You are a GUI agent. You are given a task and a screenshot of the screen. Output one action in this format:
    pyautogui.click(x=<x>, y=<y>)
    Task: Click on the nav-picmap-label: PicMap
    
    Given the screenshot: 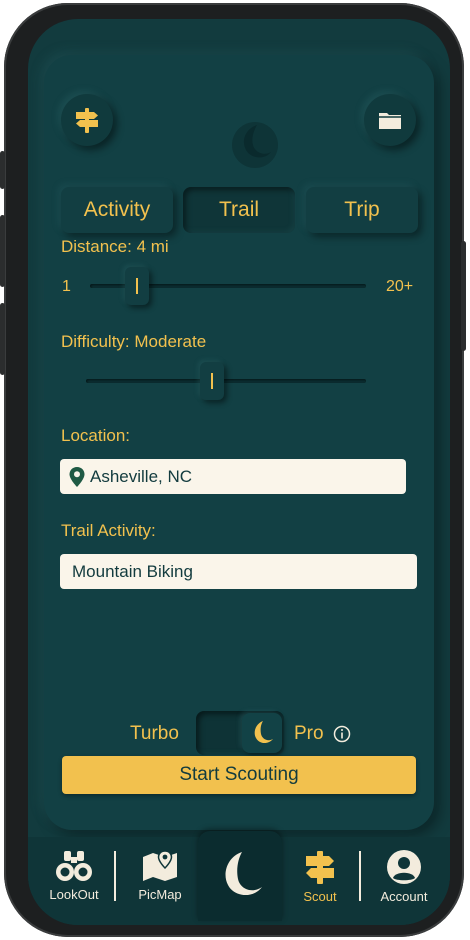 What is the action you would take?
    pyautogui.click(x=160, y=894)
    